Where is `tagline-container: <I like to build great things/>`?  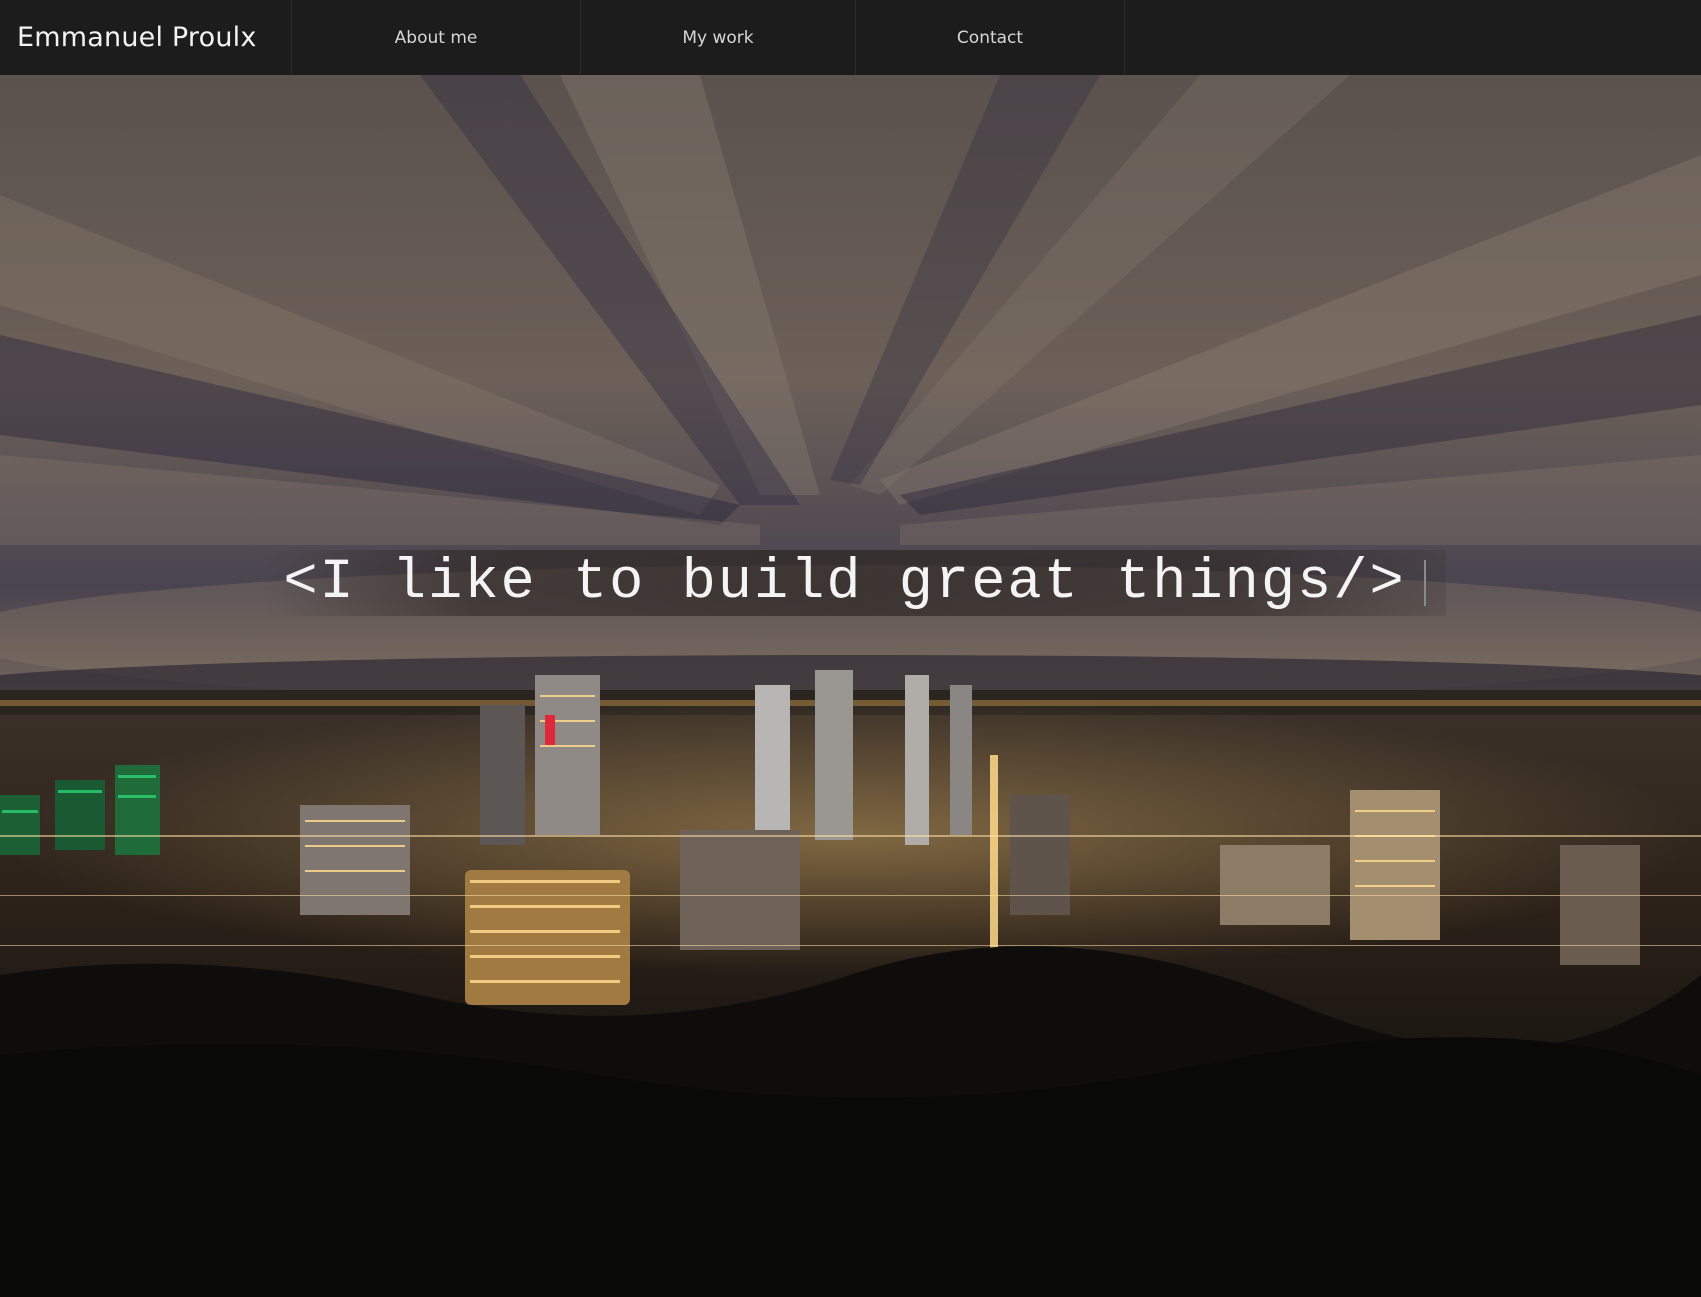
tagline-container: <I like to build great things/> is located at coordinates (850, 583).